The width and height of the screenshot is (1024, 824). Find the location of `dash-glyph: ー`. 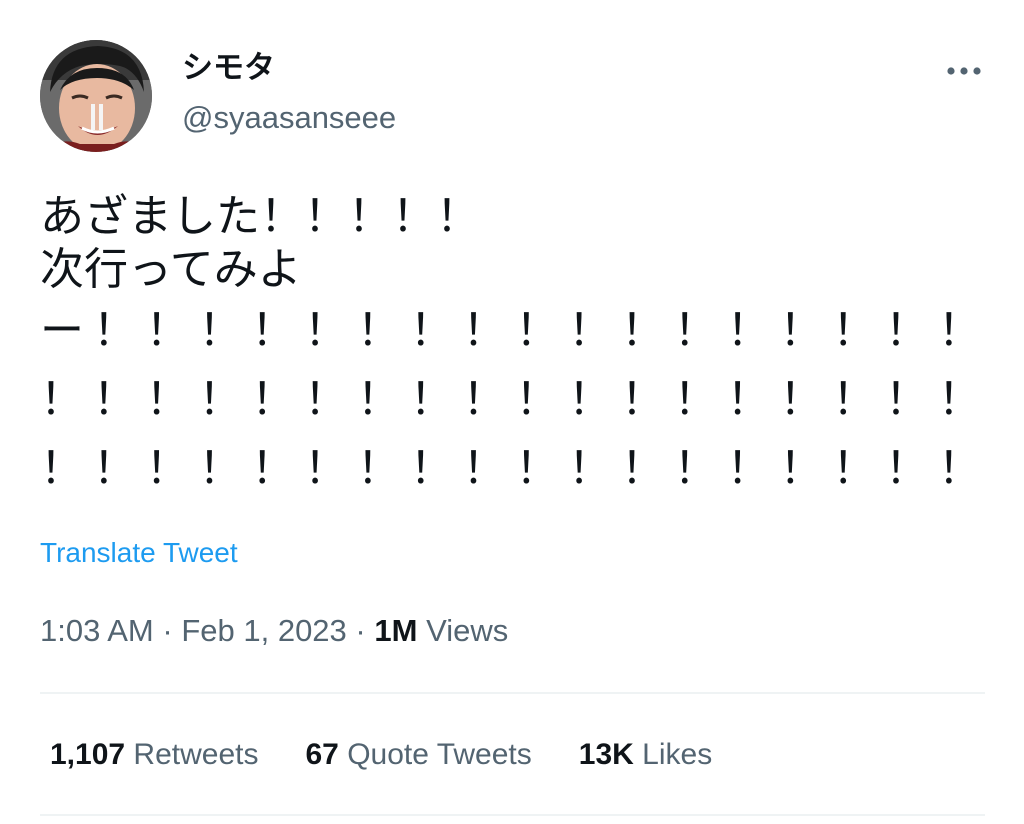

dash-glyph: ー is located at coordinates (62, 330).